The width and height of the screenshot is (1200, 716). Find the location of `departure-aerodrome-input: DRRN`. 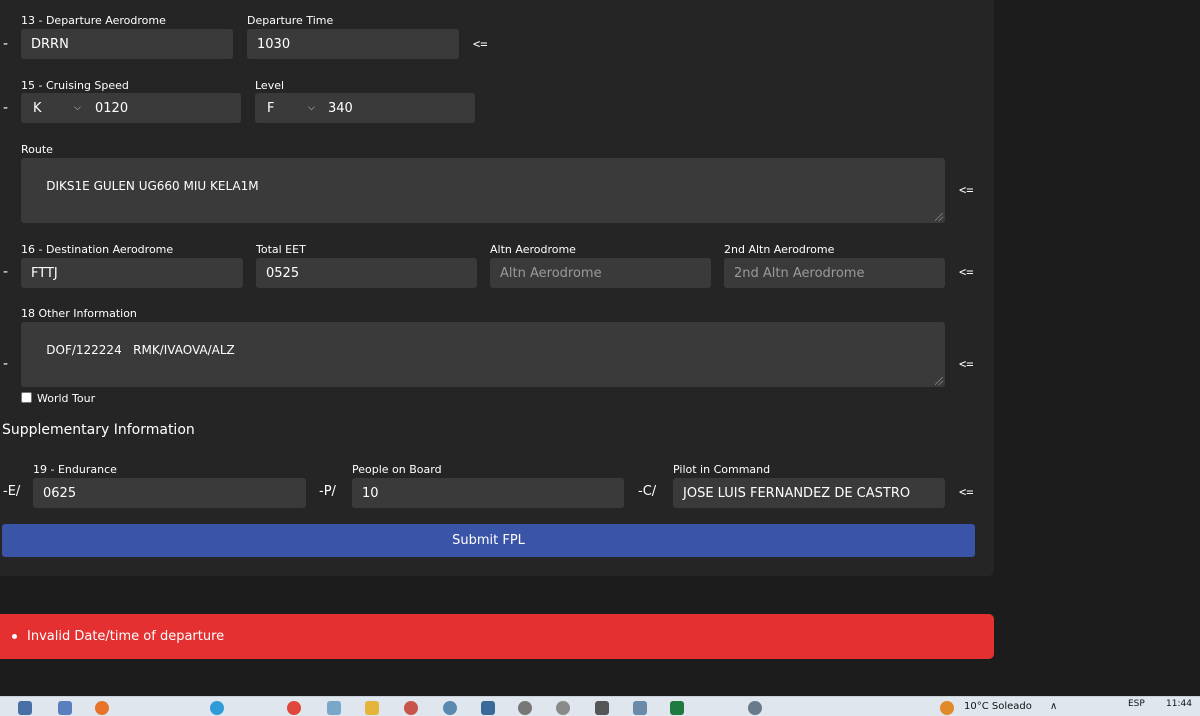

departure-aerodrome-input: DRRN is located at coordinates (127, 44).